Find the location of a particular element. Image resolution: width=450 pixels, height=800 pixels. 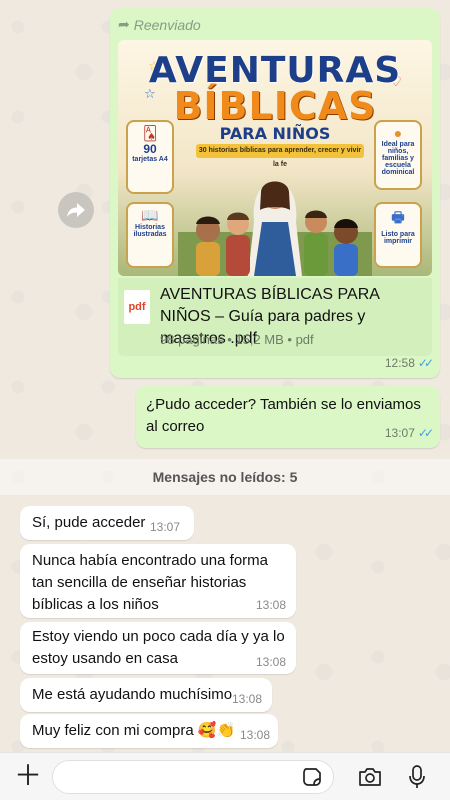

incoming-message: Me está ayudando muchísimo 13:08 is located at coordinates (146, 695).